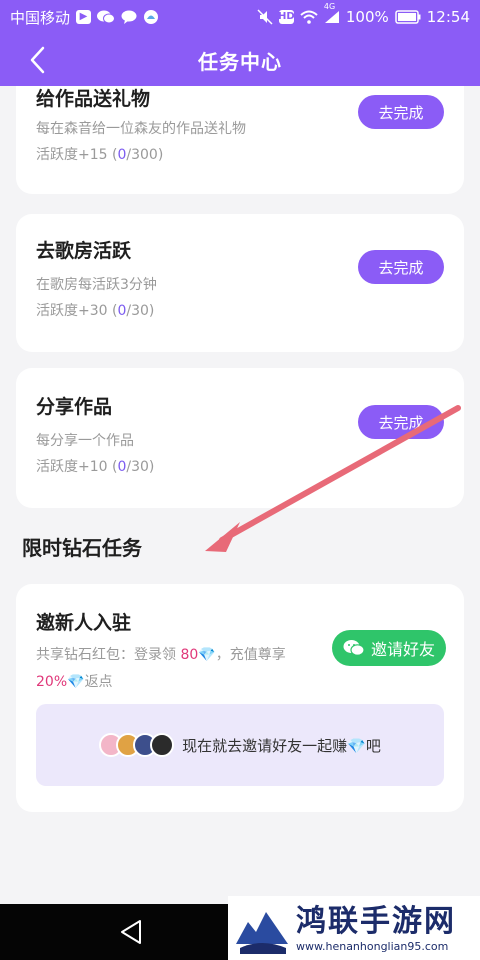  Describe the element at coordinates (240, 283) in the screenshot. I see `task-card: 去歌房活跃 在歌房每活跃3分钟 活跃度+30 (0/30) 去完成` at that location.